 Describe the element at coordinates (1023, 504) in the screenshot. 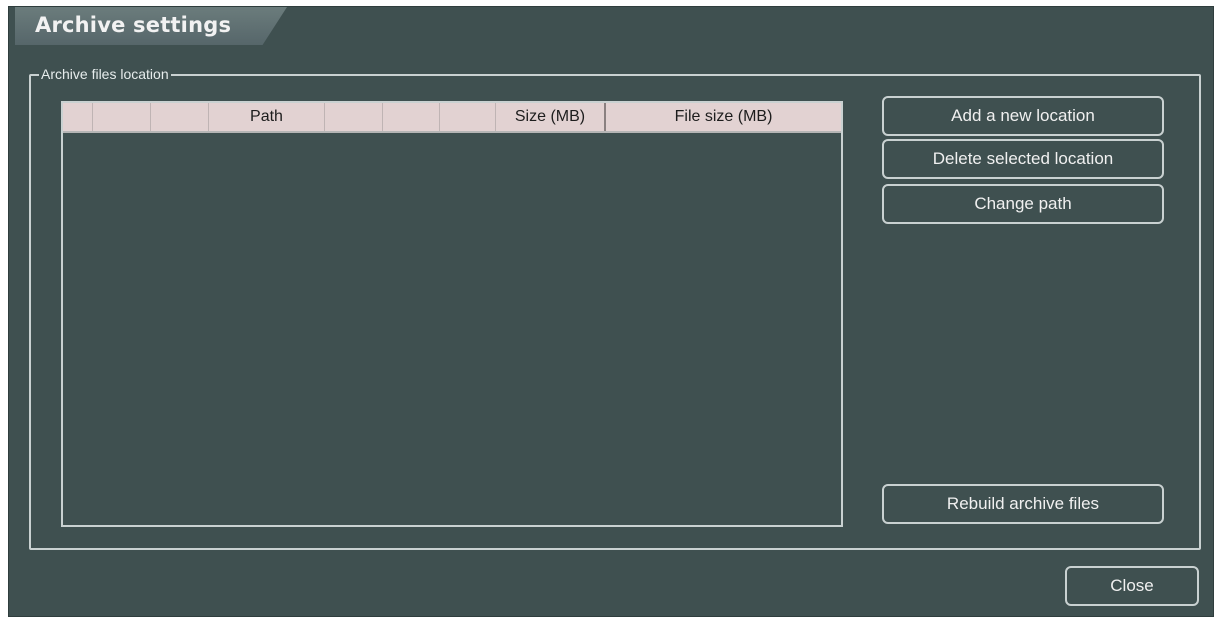

I see `rebuild-archive-button: Rebuild archive files` at that location.